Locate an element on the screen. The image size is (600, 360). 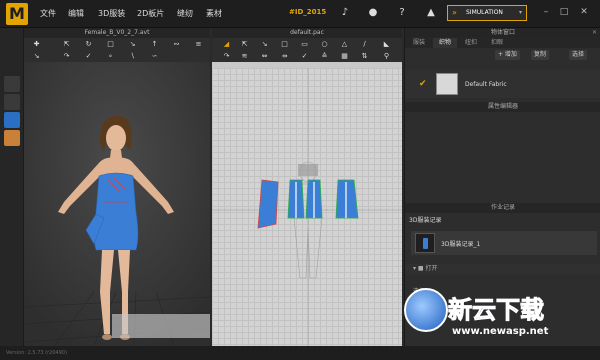
garment-tool is located at coordinates (12, 102).